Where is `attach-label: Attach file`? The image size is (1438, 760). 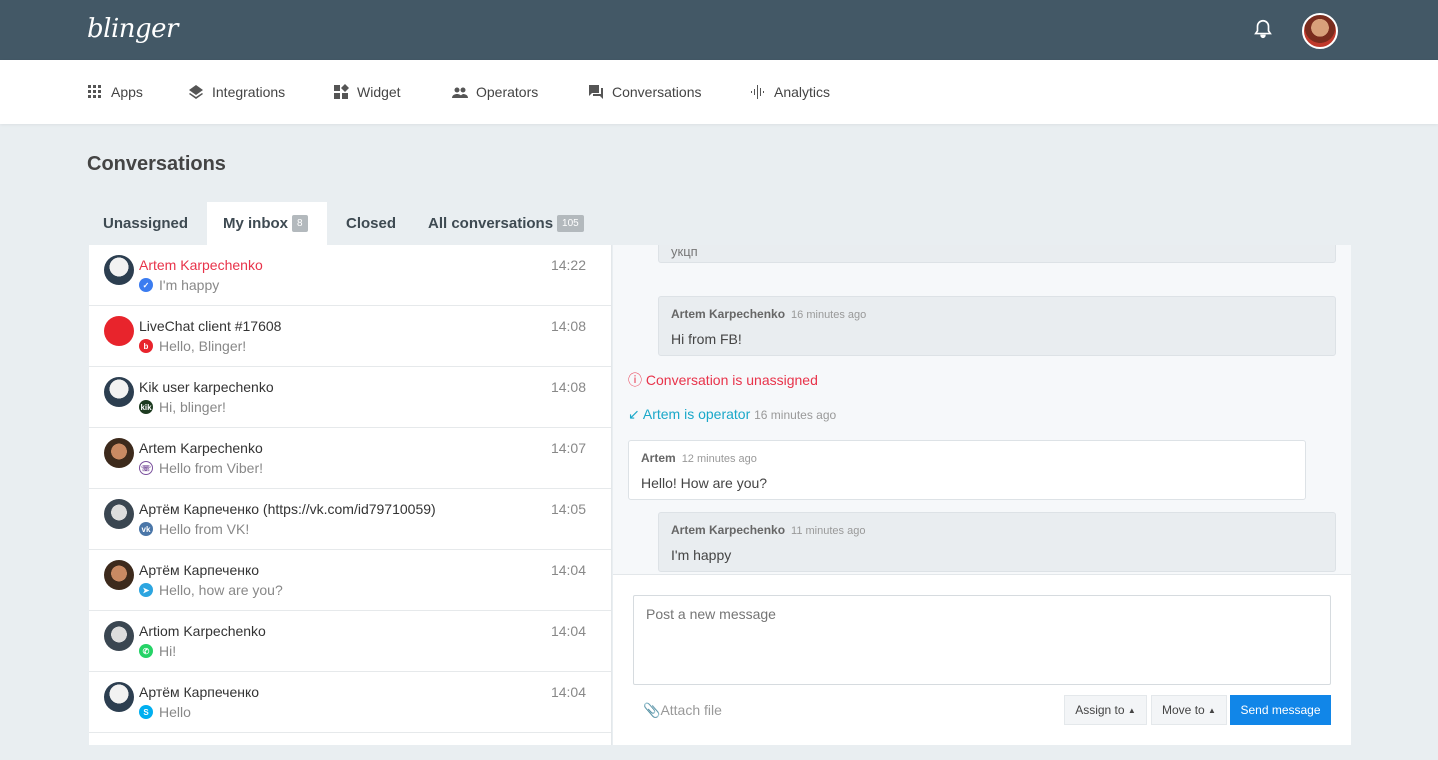 attach-label: Attach file is located at coordinates (691, 710).